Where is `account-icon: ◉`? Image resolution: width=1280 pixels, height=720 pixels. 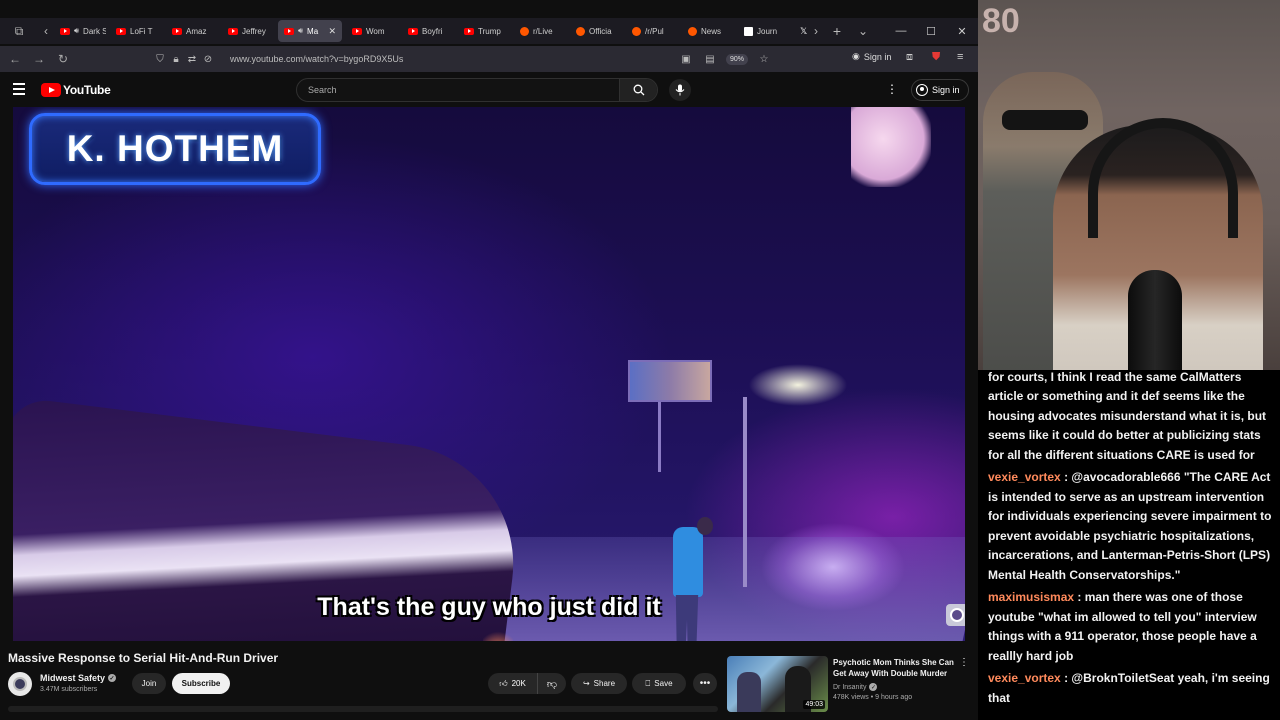 account-icon: ◉ is located at coordinates (856, 56).